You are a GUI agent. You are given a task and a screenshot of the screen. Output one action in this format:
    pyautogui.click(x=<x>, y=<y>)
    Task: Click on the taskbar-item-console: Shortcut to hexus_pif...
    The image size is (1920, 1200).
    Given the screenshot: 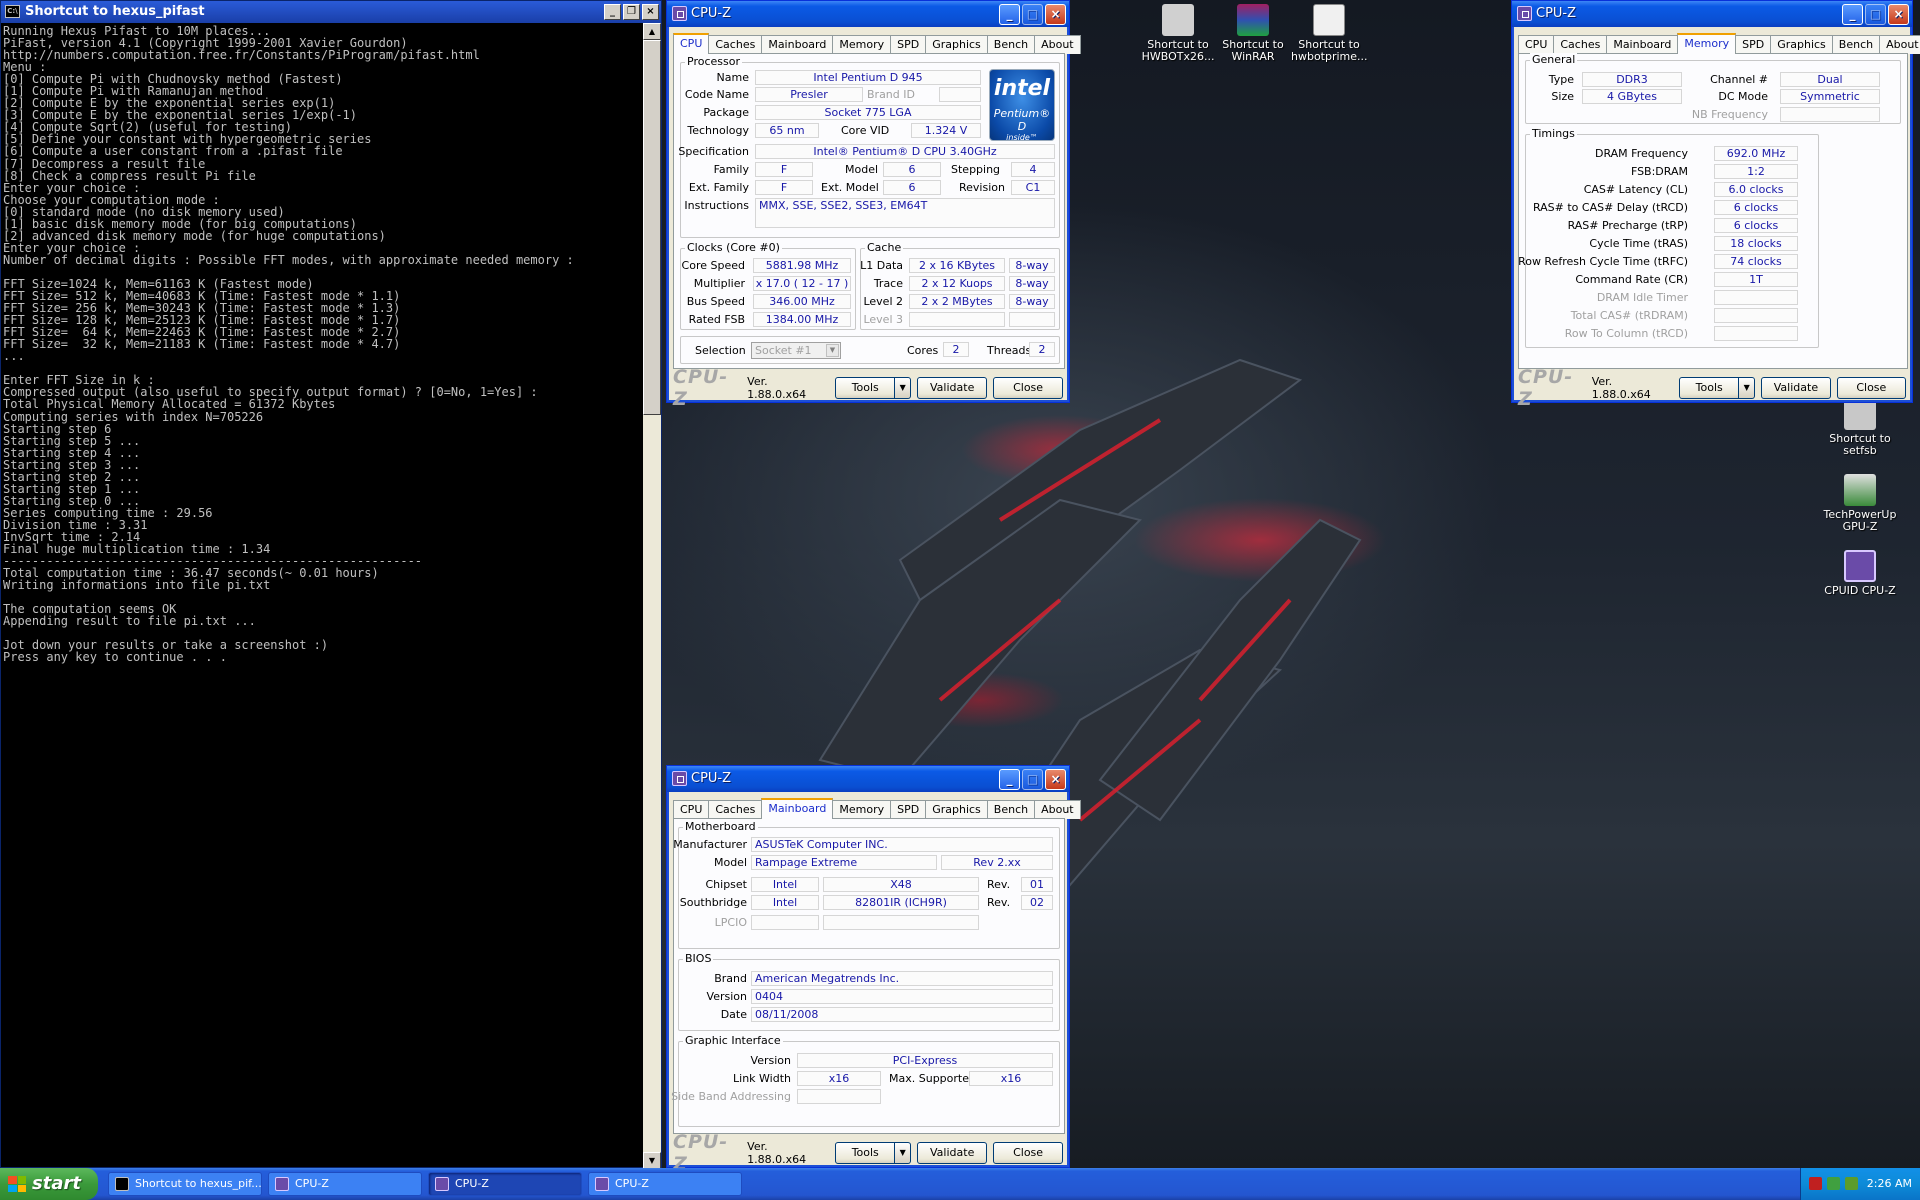 What is the action you would take?
    pyautogui.click(x=185, y=1184)
    